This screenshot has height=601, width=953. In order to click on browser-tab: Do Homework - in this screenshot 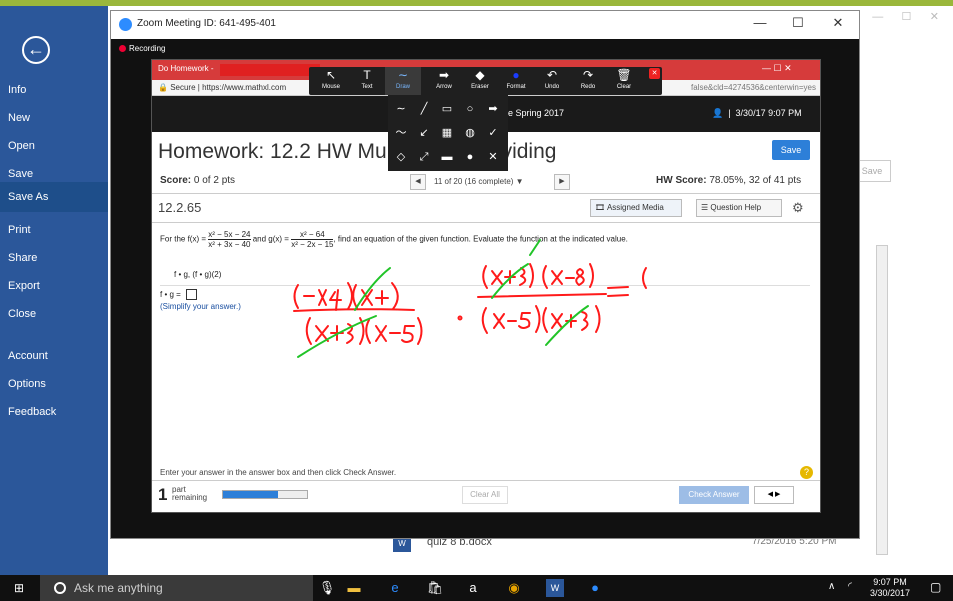, I will do `click(186, 68)`.